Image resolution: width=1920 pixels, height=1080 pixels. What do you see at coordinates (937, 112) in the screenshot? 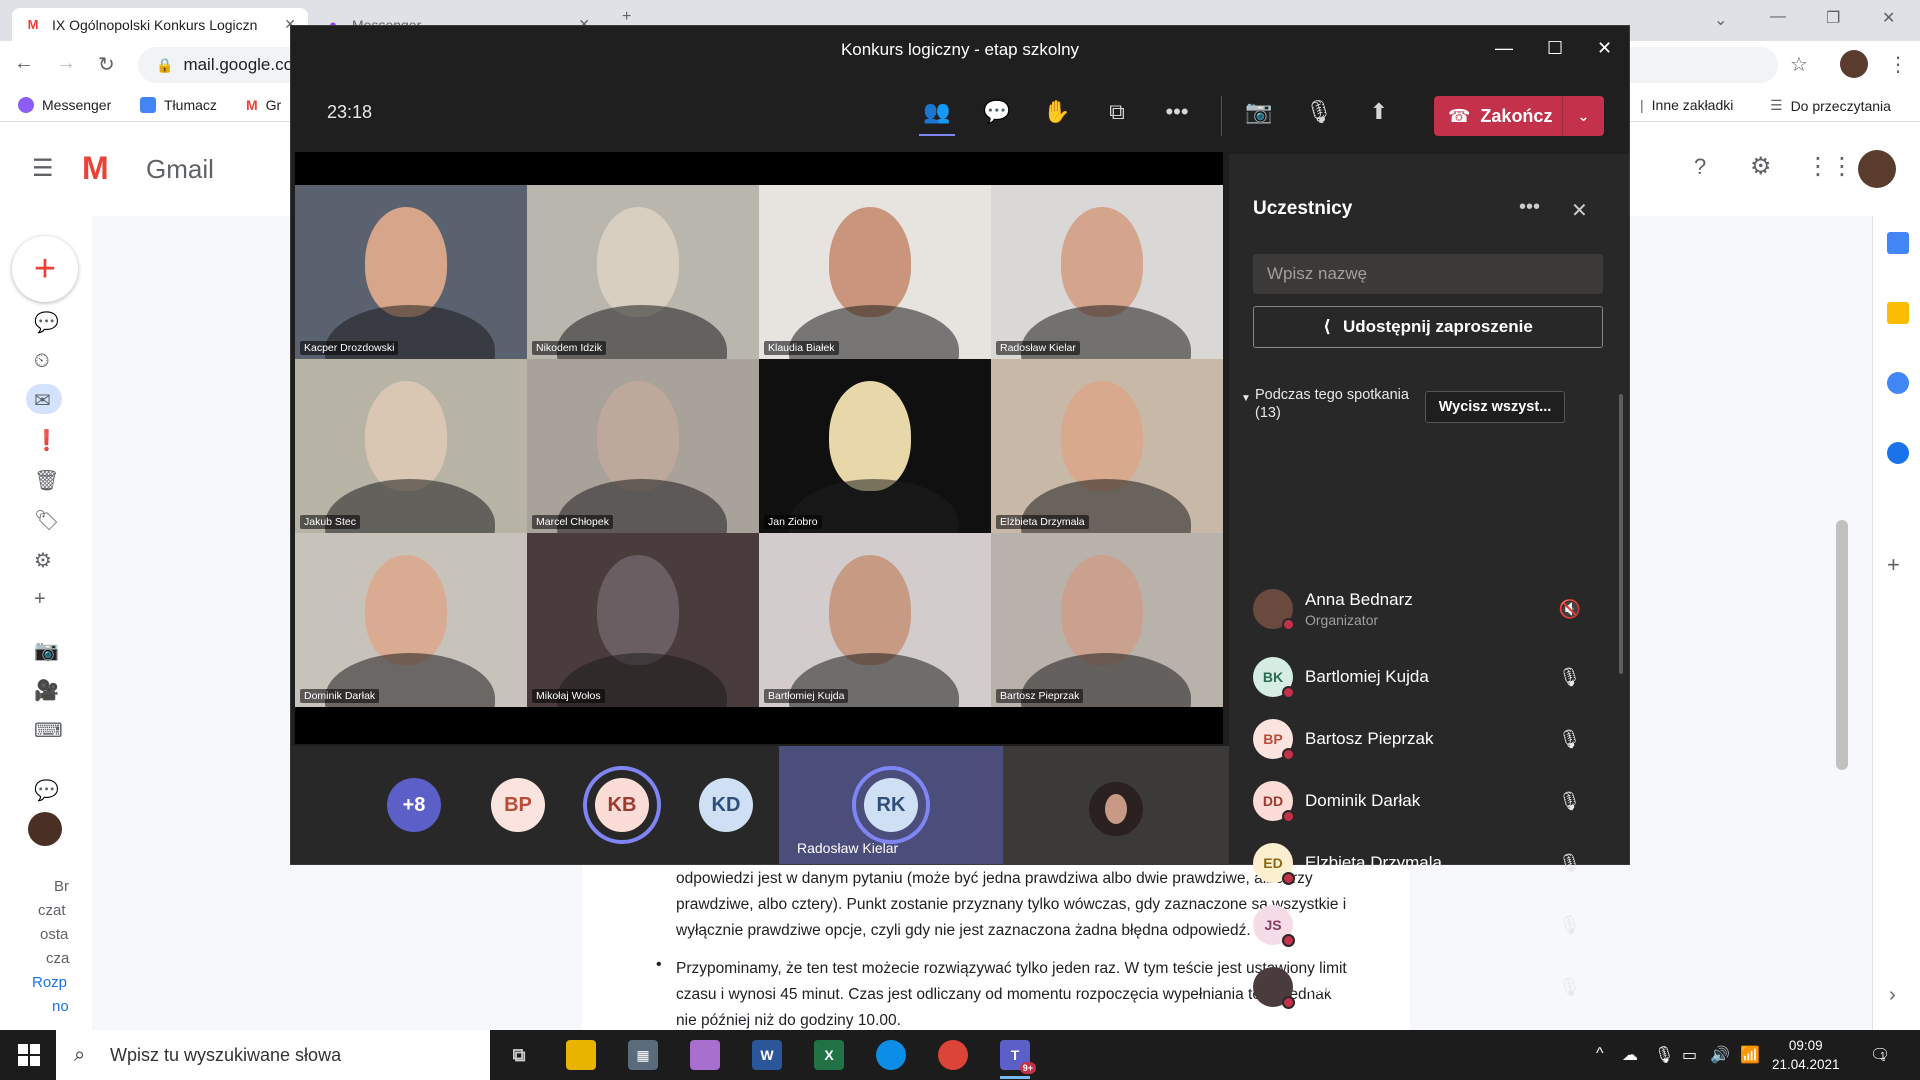
I see `participants-icon: 👥` at bounding box center [937, 112].